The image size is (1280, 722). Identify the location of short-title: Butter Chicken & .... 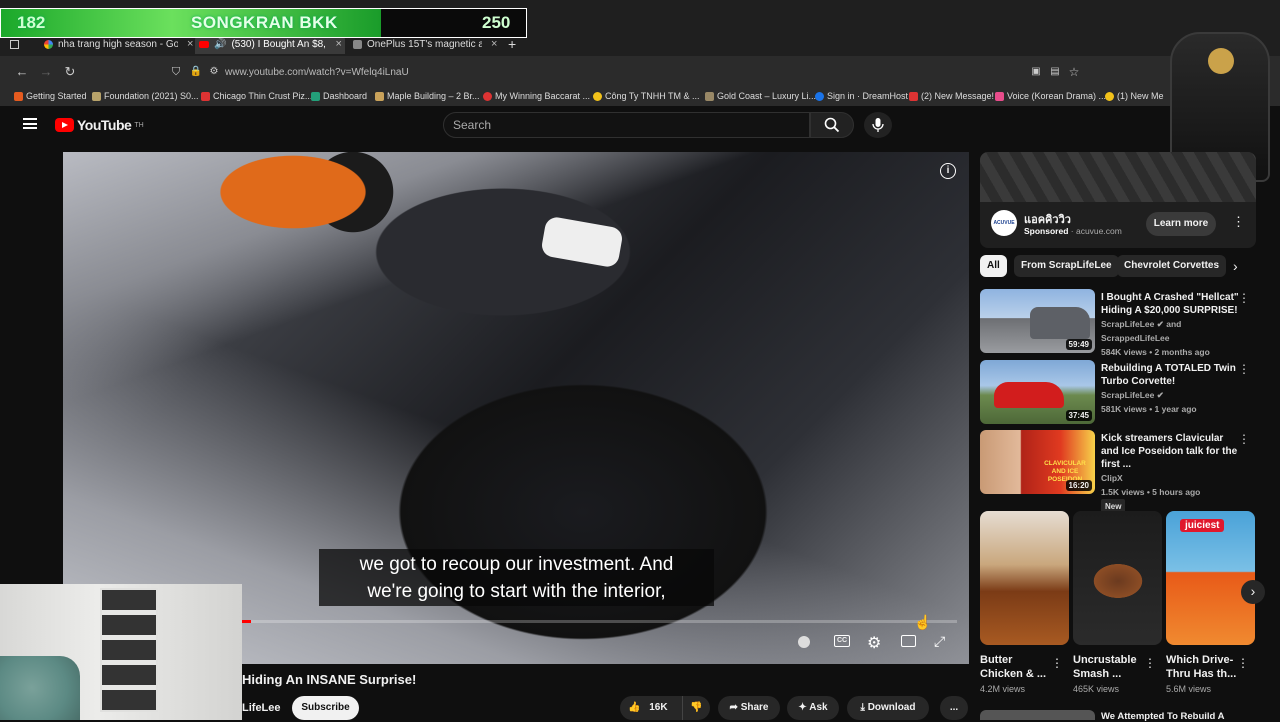
(1015, 667).